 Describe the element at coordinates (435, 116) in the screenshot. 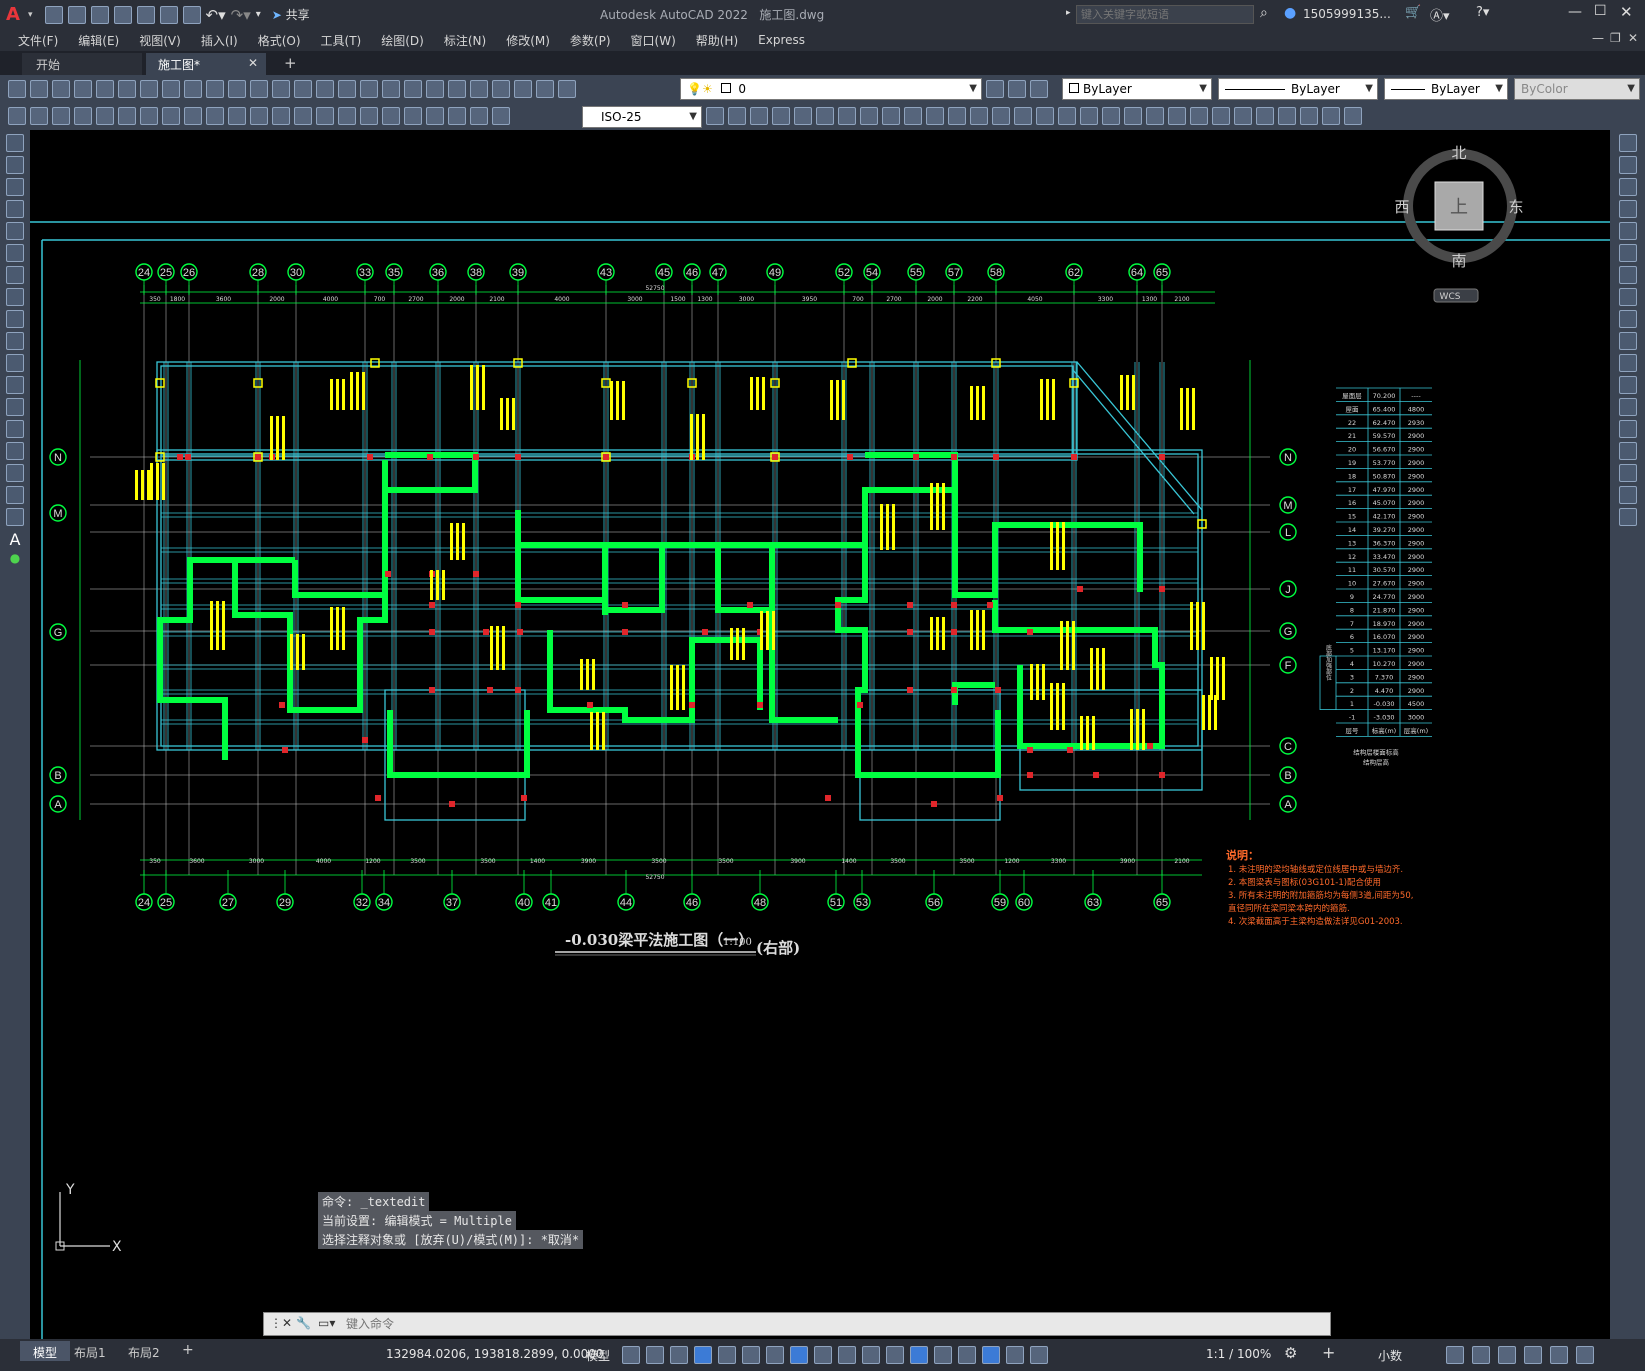

I see `jogged-linear-icon` at that location.